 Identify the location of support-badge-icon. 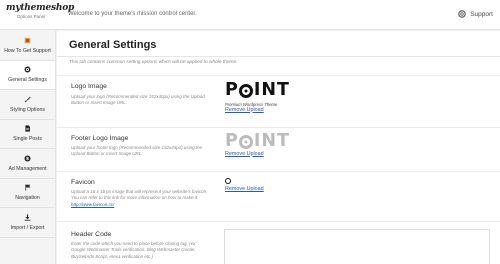
(27, 40).